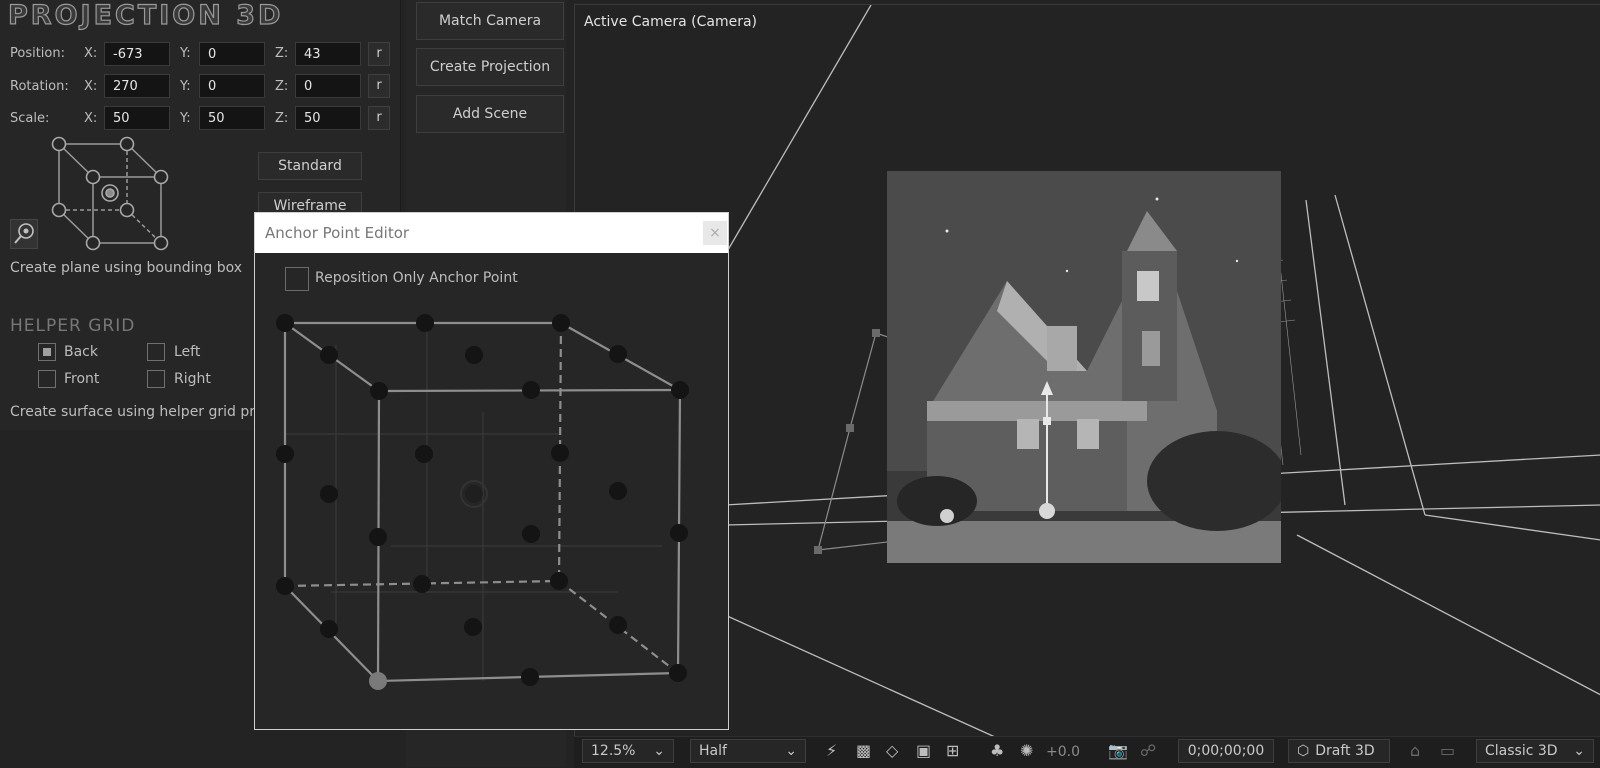 This screenshot has height=768, width=1600. I want to click on bounding-box-text: Create plane using bounding box, so click(126, 268).